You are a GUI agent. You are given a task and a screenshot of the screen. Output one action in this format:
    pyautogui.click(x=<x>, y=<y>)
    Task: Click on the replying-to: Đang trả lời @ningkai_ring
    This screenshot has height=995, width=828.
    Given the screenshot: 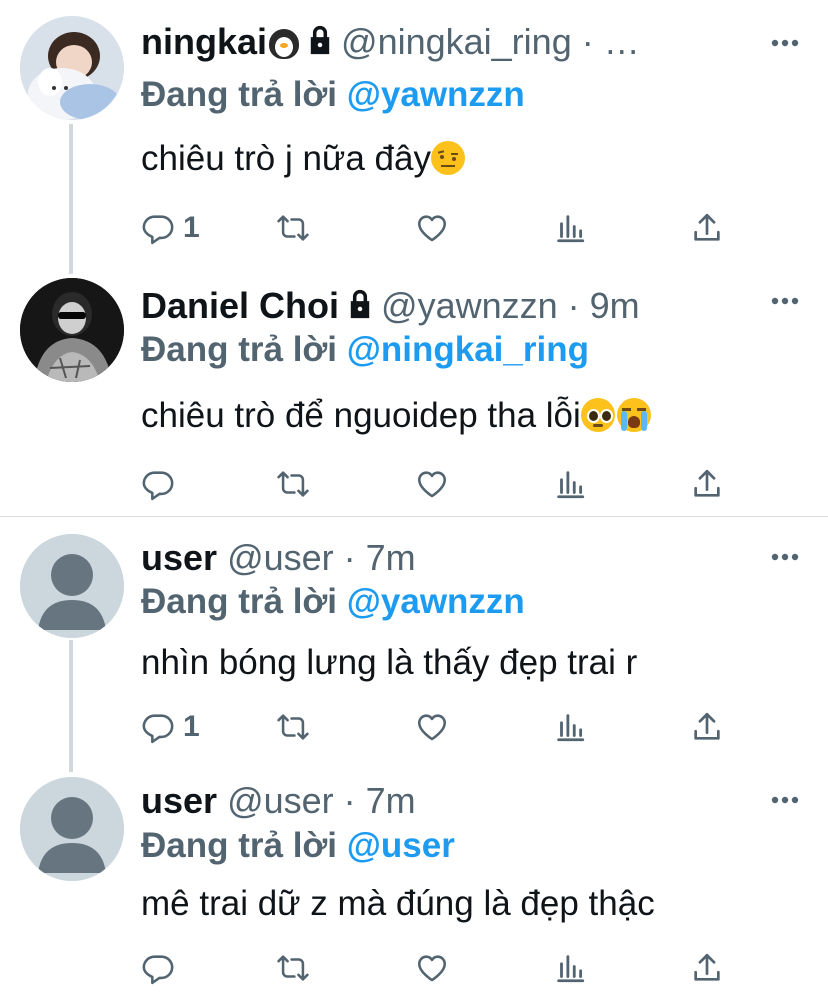 What is the action you would take?
    pyautogui.click(x=365, y=350)
    